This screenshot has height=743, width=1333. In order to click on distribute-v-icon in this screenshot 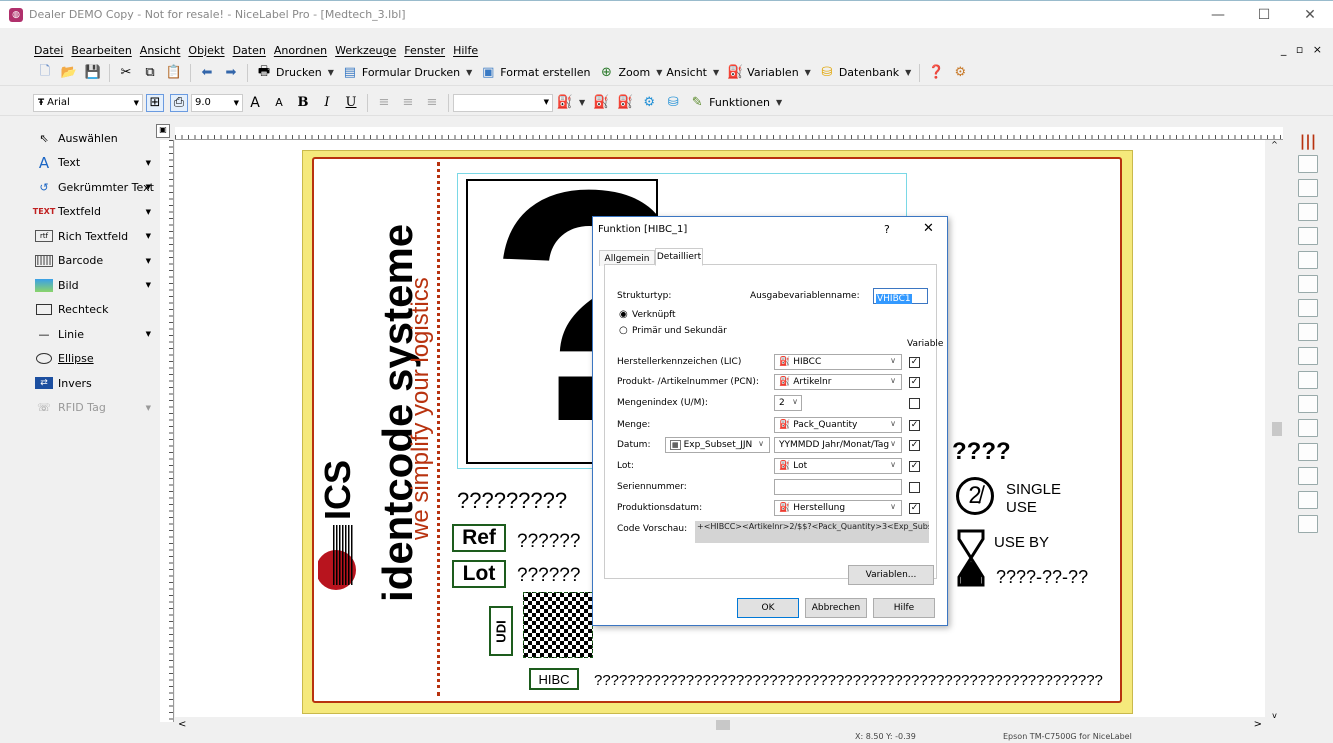, I will do `click(1308, 332)`.